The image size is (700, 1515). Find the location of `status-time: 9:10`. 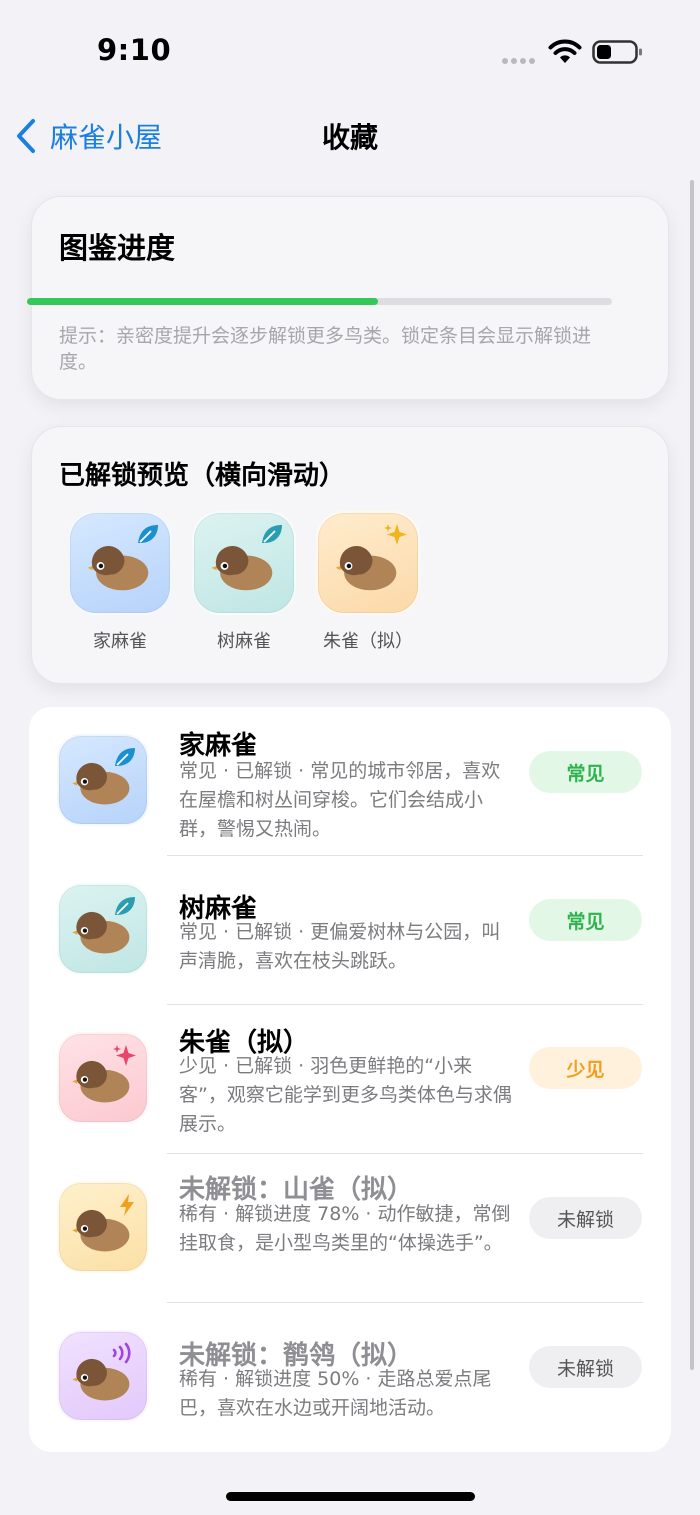

status-time: 9:10 is located at coordinates (134, 50).